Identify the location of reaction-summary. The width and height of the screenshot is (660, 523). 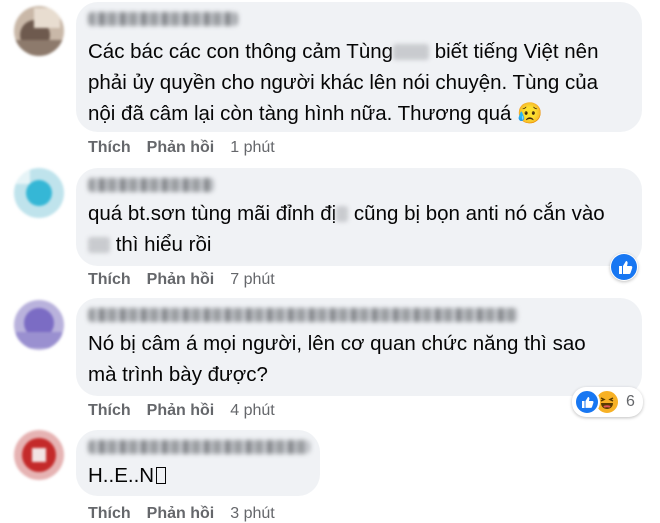
(624, 267).